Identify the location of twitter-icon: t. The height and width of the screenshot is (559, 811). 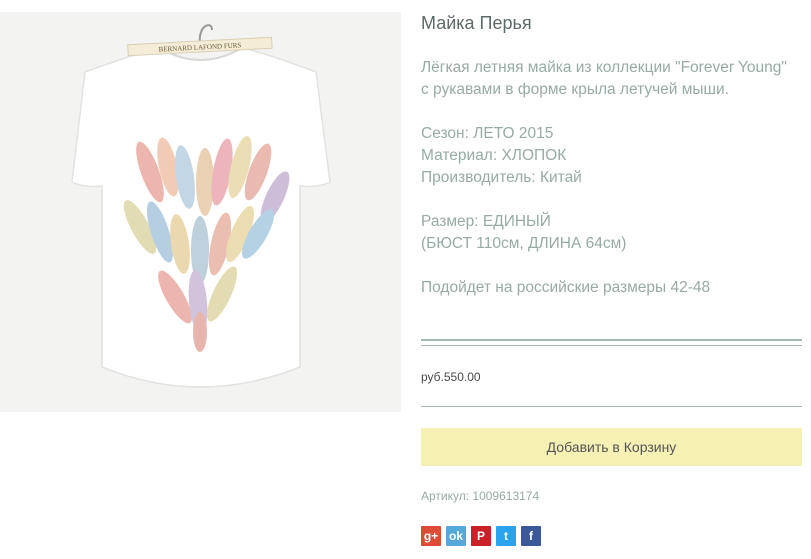
(506, 536).